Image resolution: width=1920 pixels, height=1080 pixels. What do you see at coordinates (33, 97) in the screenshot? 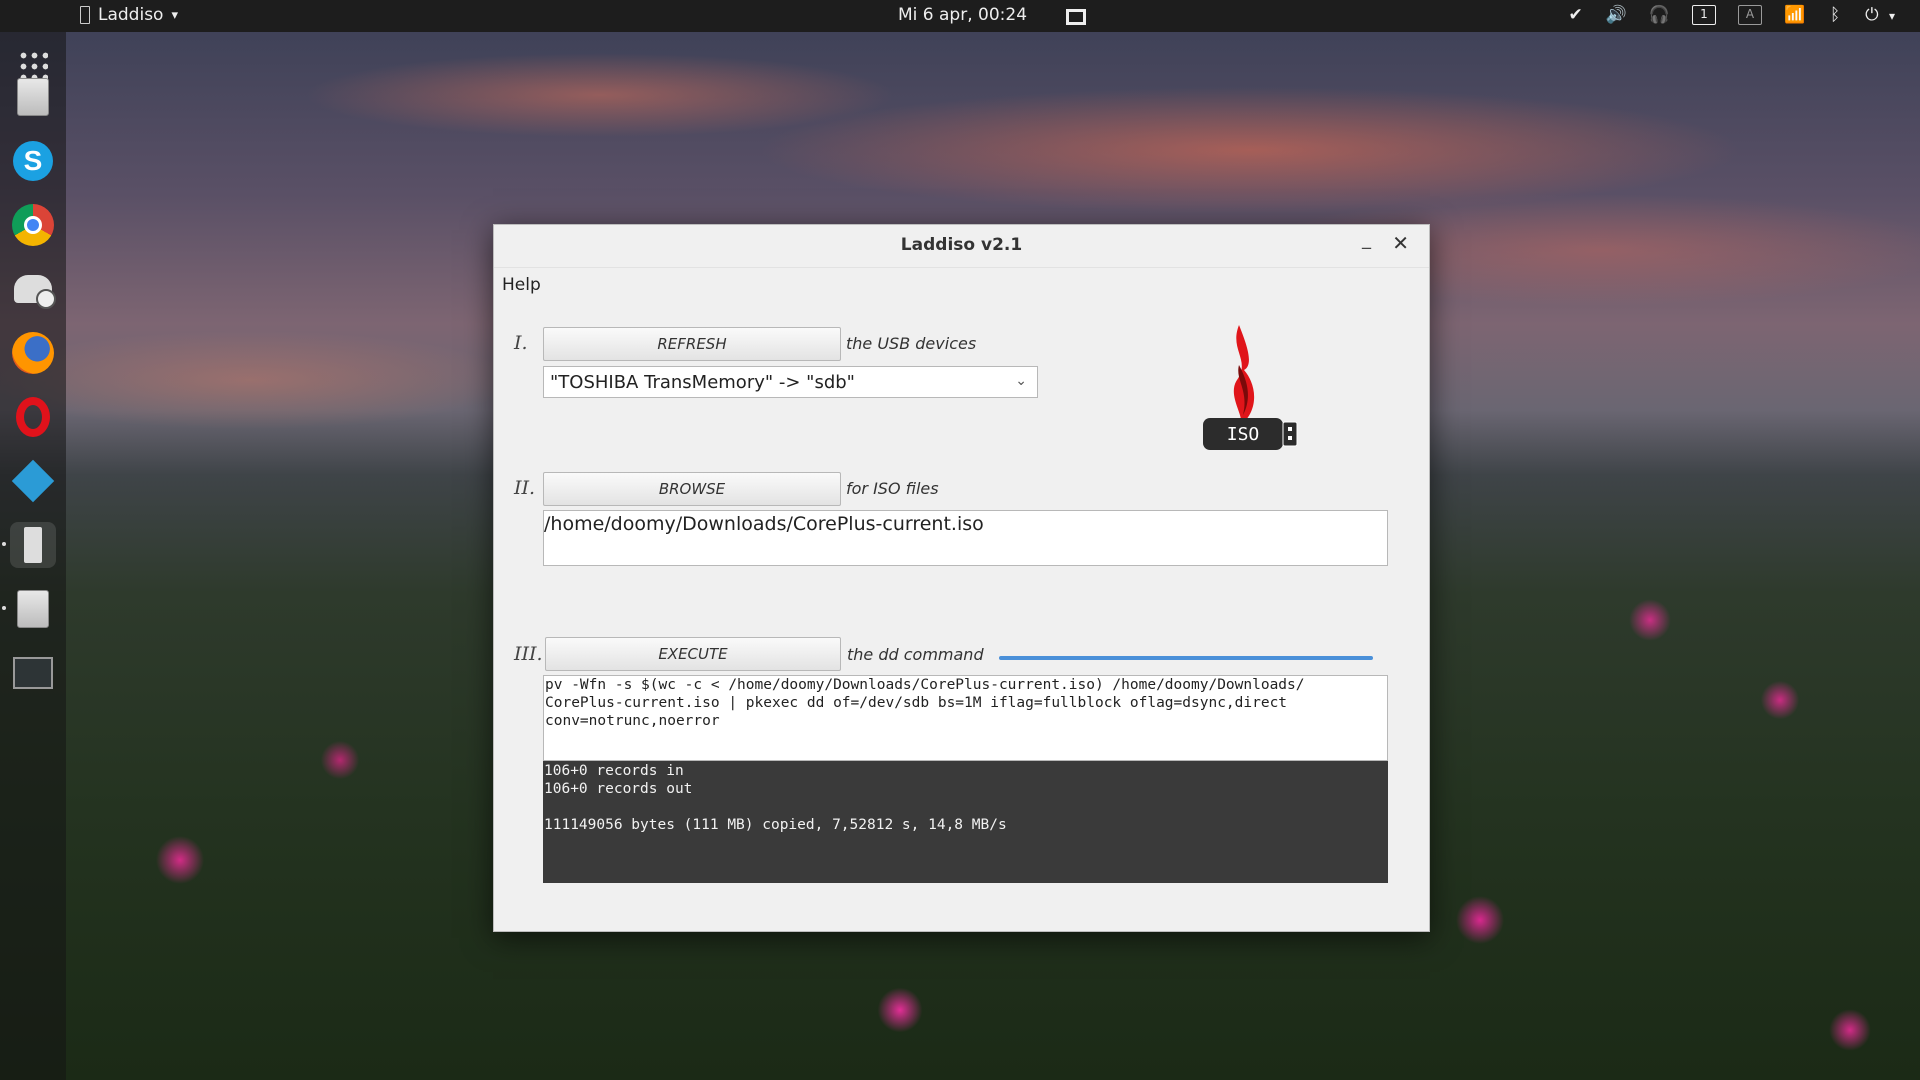
I see `files-icon` at bounding box center [33, 97].